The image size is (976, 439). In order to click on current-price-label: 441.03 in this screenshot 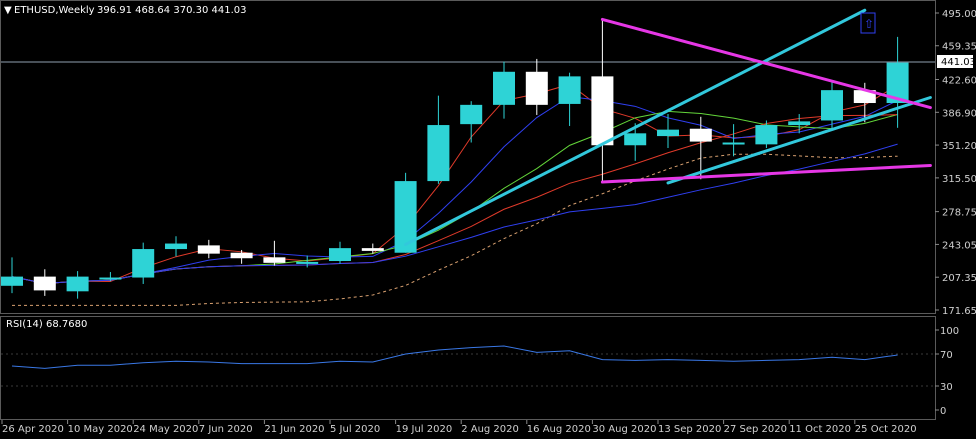, I will do `click(958, 62)`.